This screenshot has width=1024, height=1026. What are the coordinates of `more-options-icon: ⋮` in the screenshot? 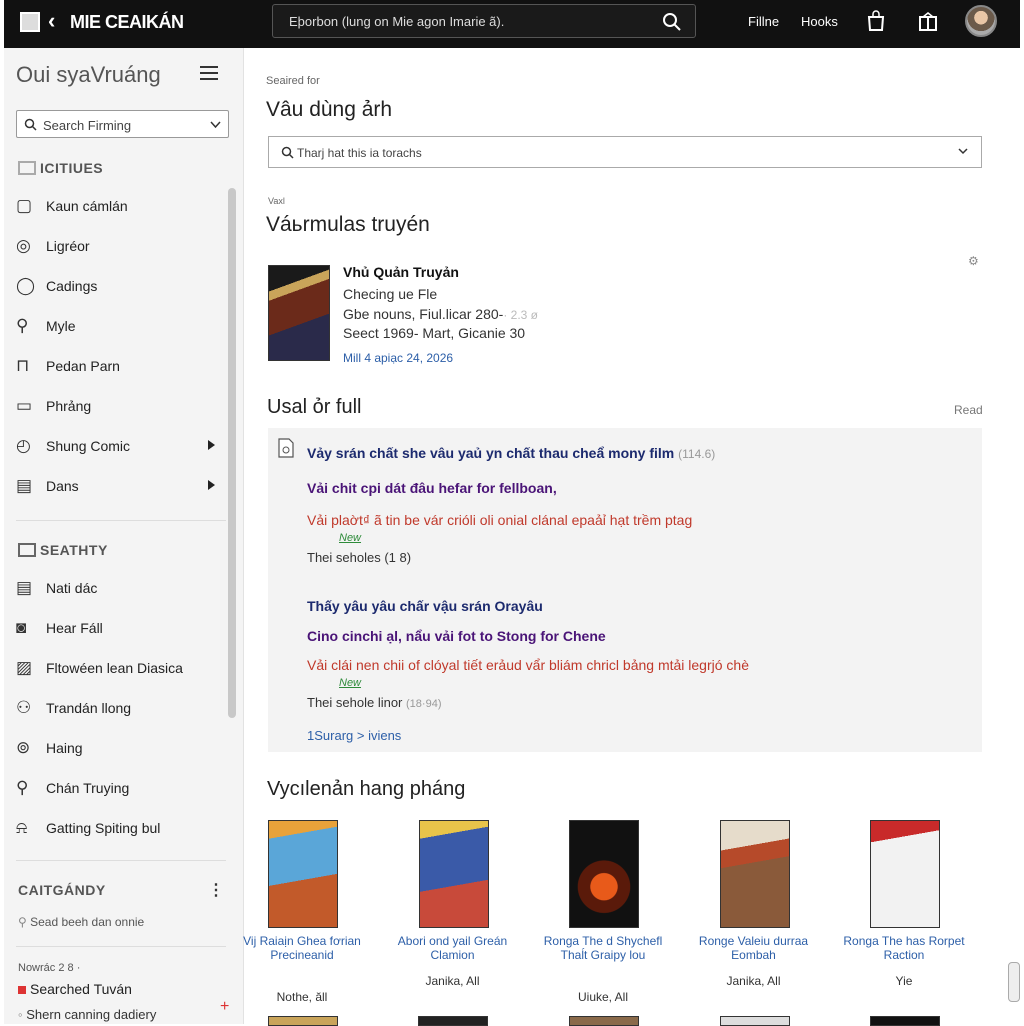 It's located at (216, 890).